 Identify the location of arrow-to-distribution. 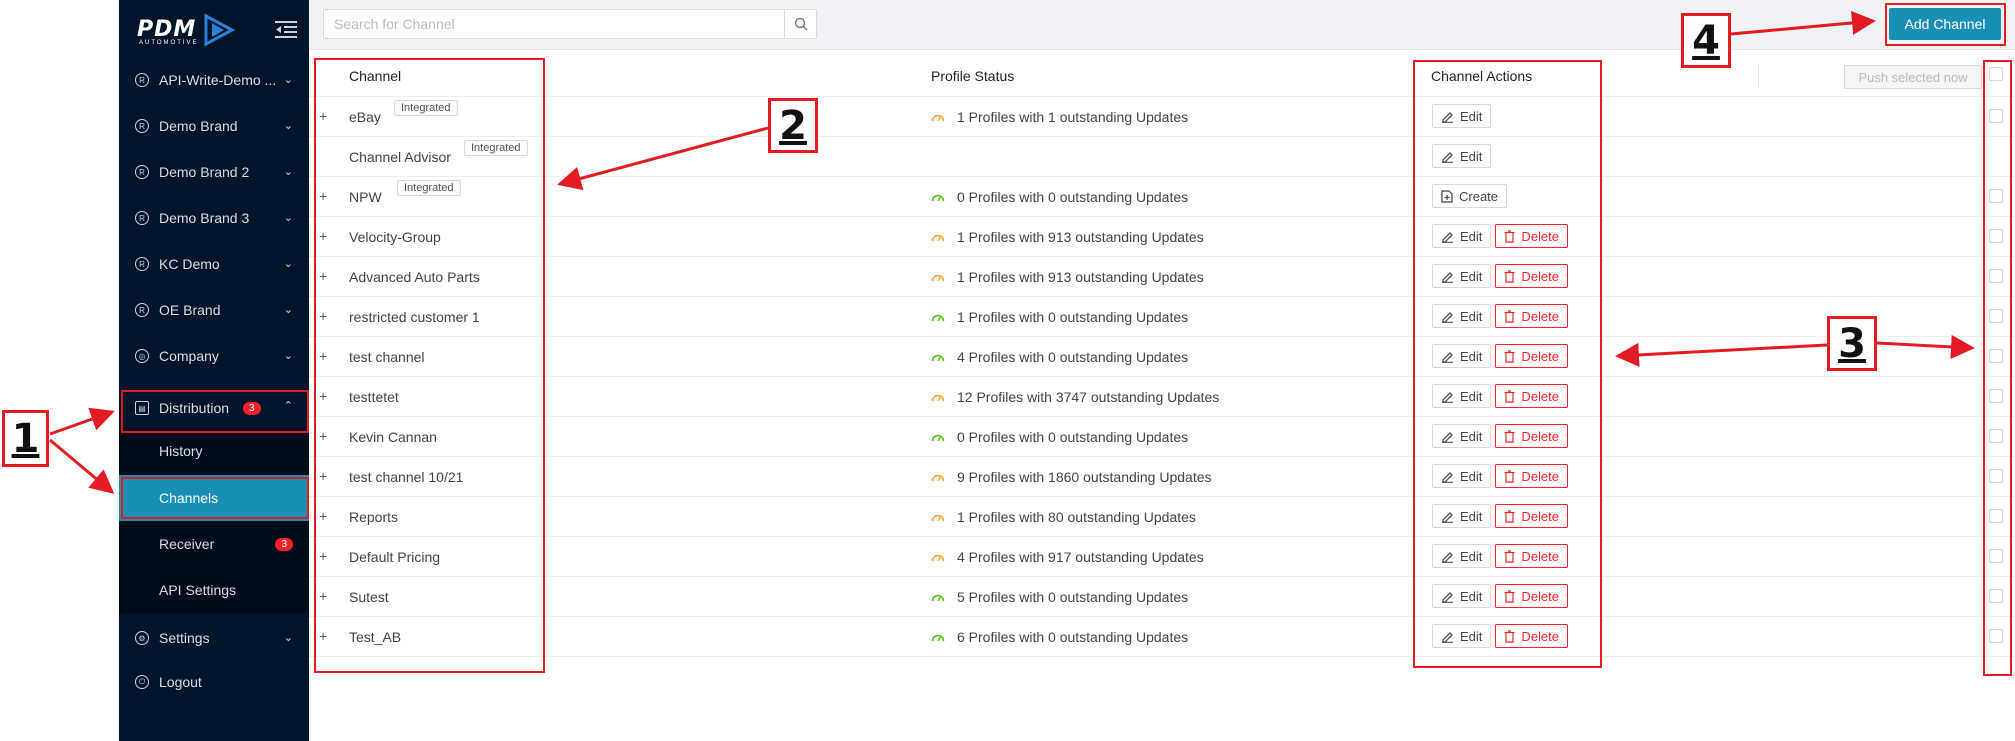
(82, 421).